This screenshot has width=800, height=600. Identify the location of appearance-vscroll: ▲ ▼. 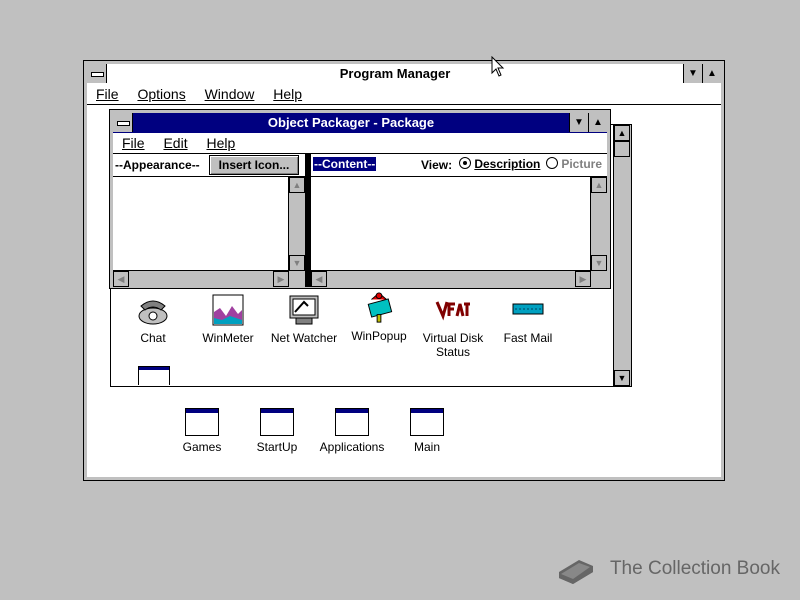
(296, 224).